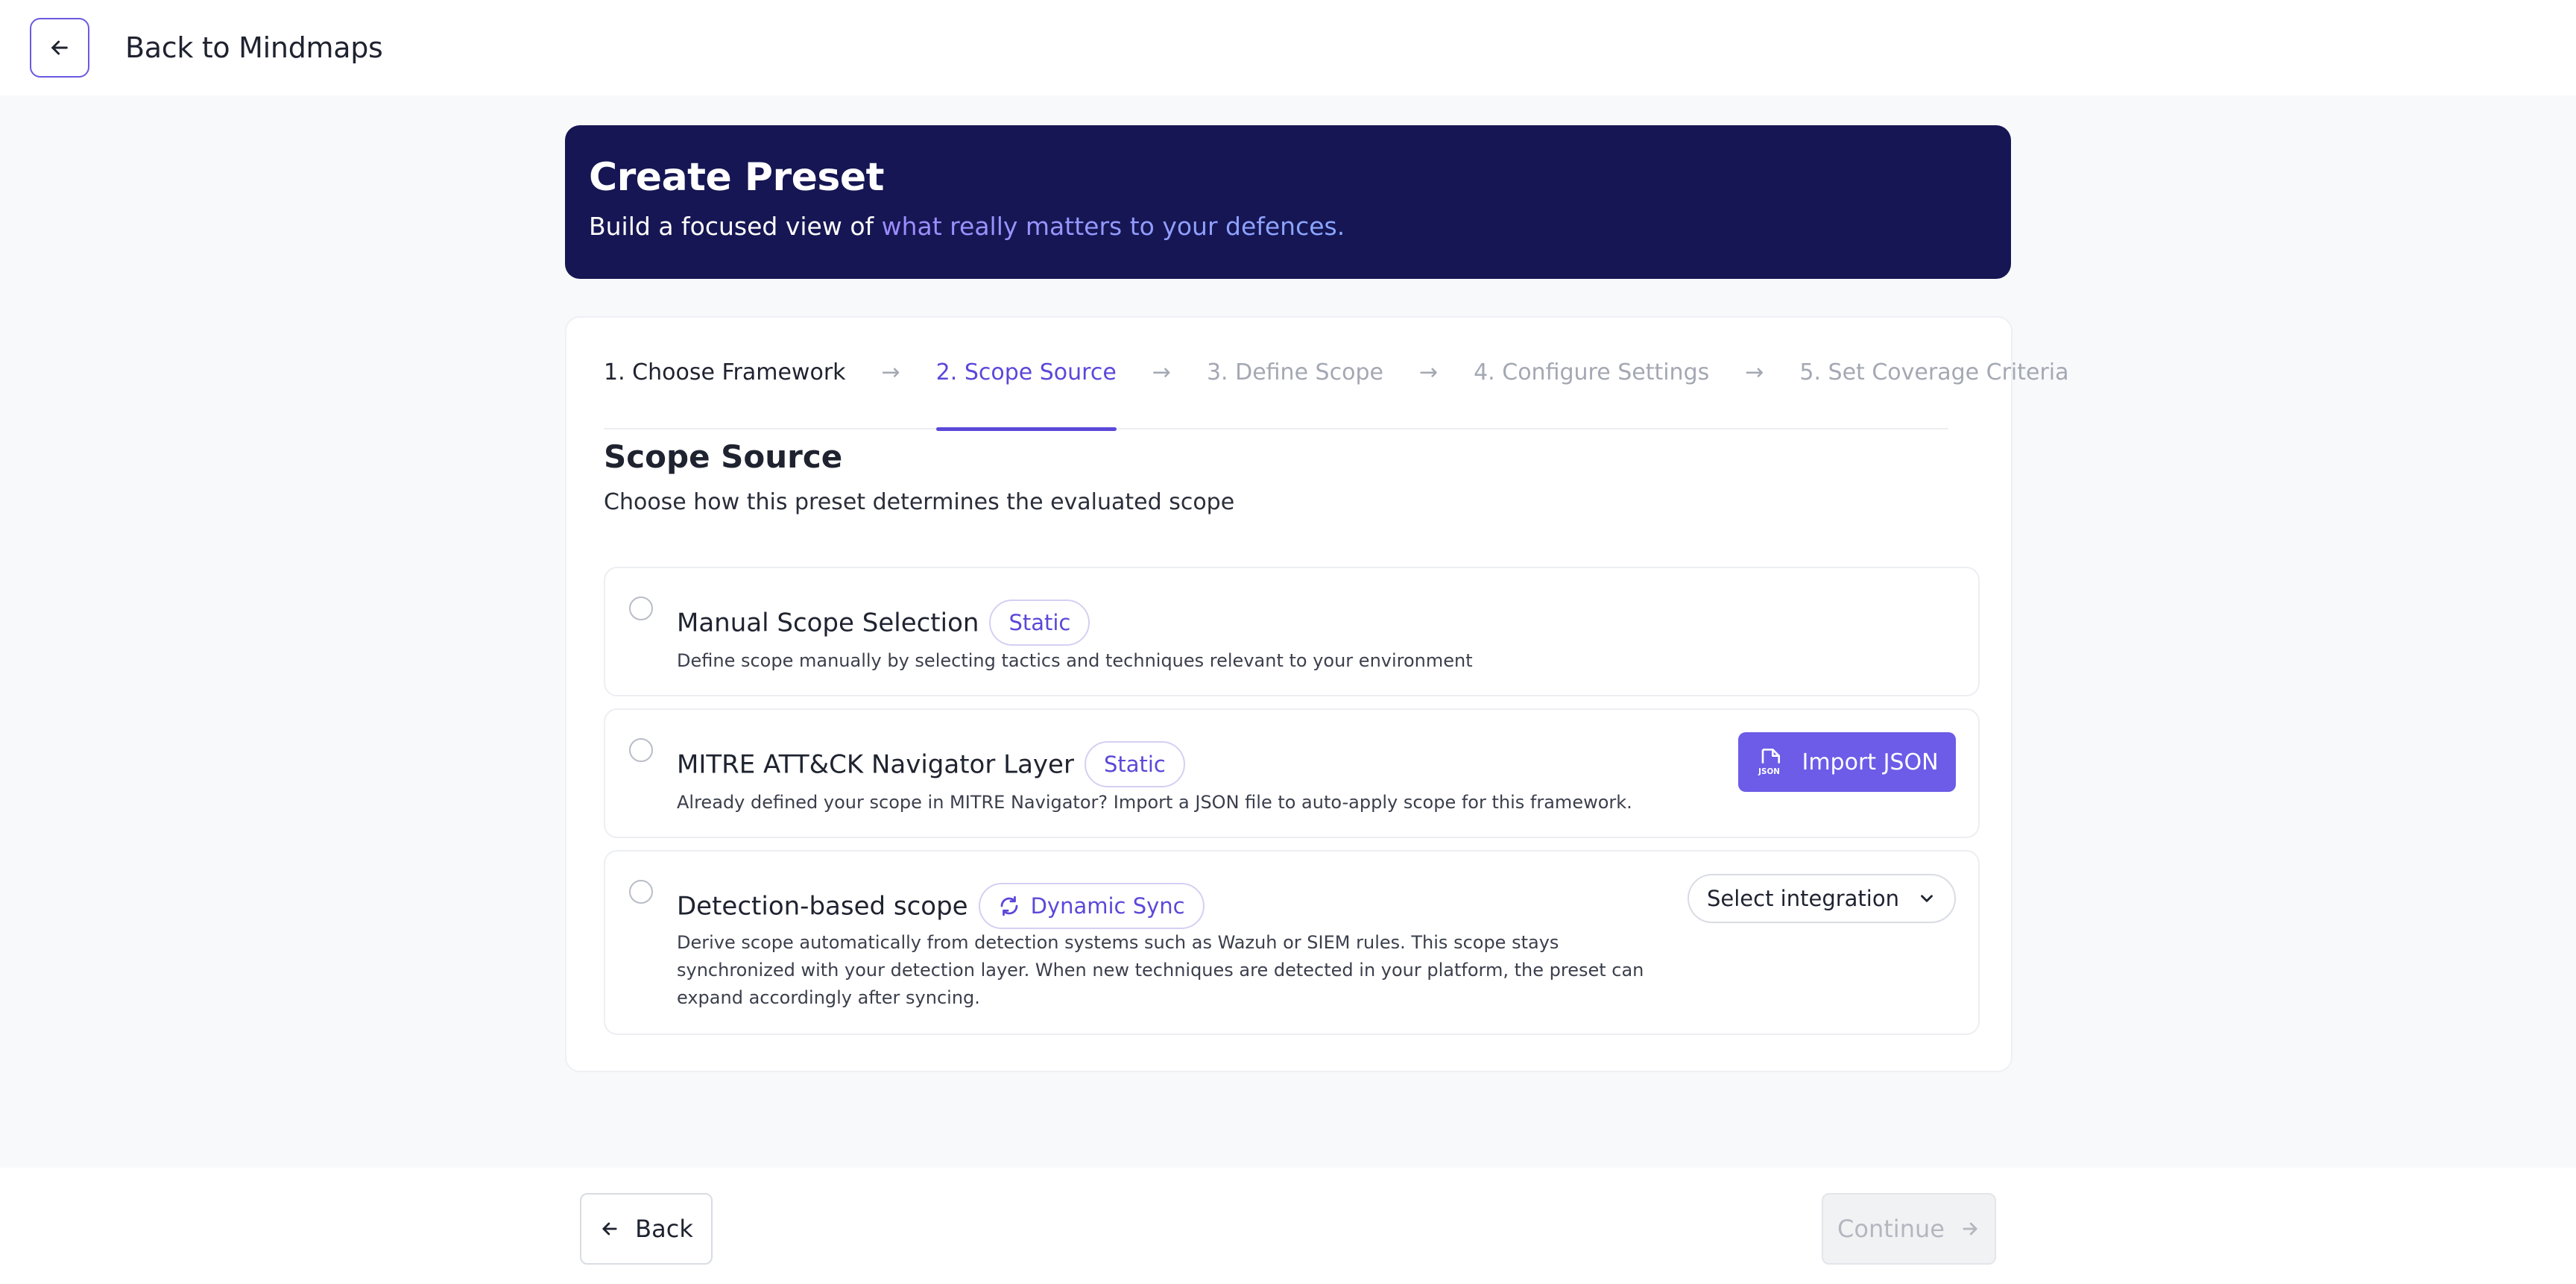 Image resolution: width=2576 pixels, height=1284 pixels. Describe the element at coordinates (1294, 372) in the screenshot. I see `step-define-scope: 3. Define Scope` at that location.